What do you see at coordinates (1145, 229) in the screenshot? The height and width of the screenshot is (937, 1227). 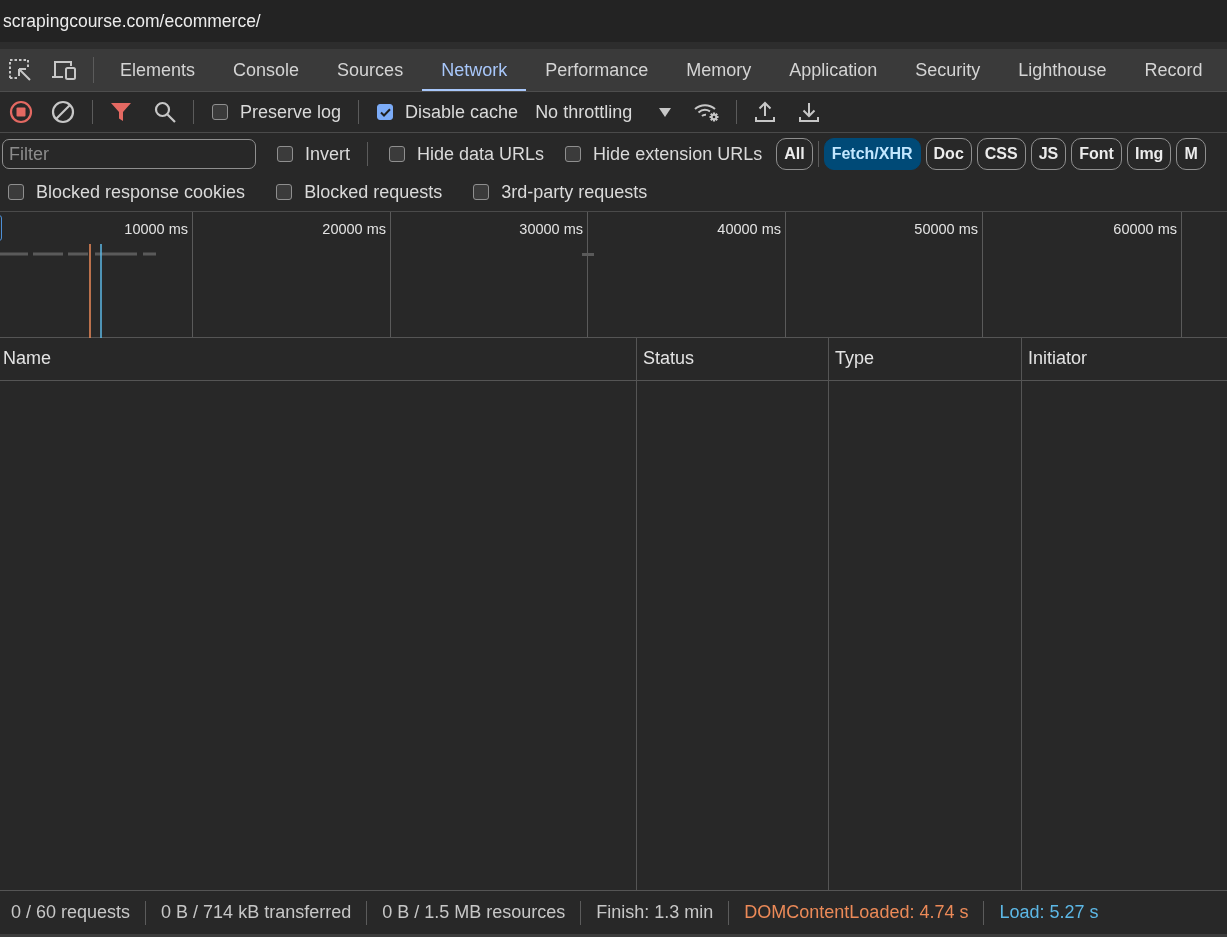 I see `timeline-tick-label: 60000 ms` at bounding box center [1145, 229].